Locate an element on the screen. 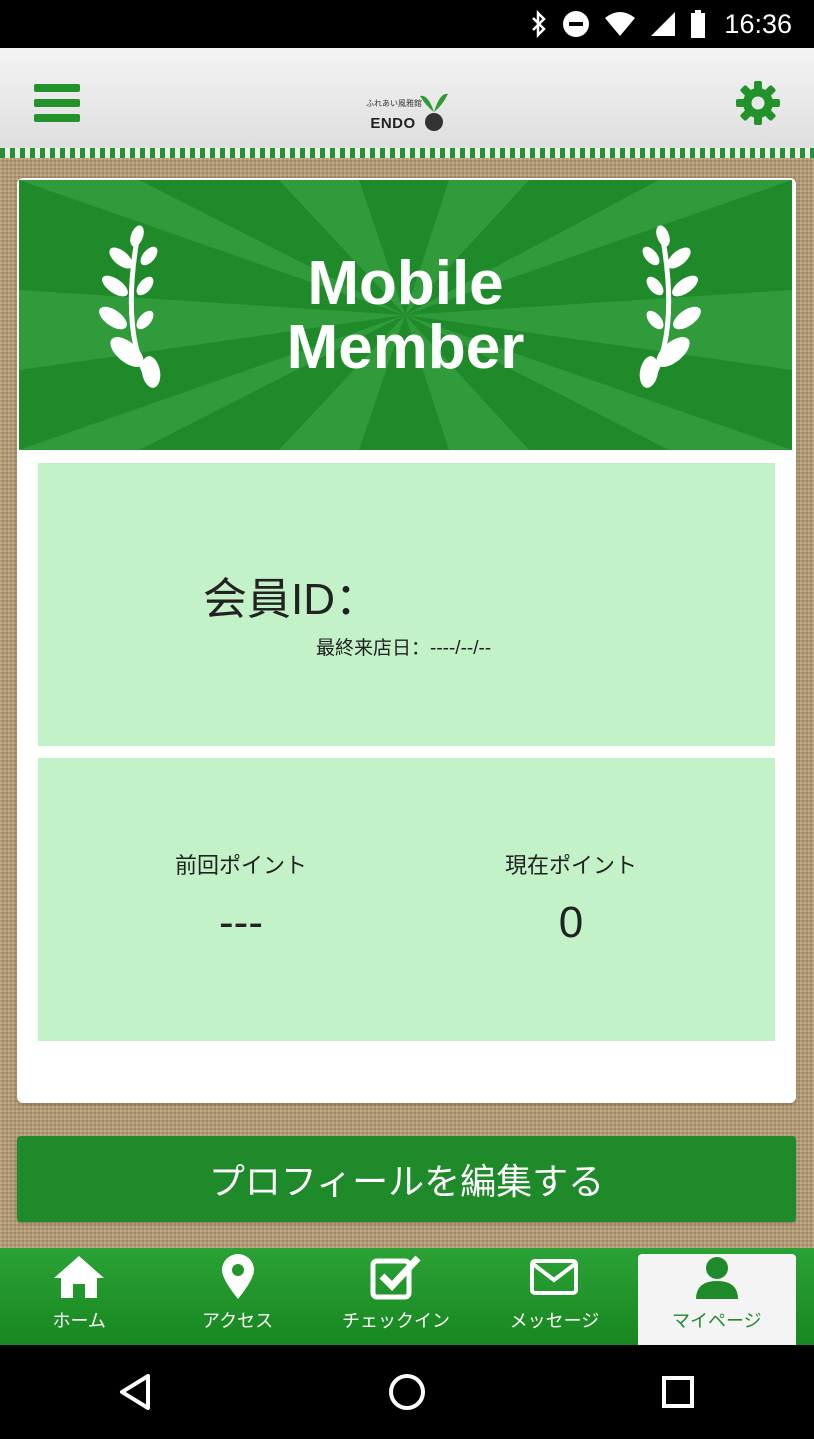 This screenshot has height=1439, width=814. system-navigation-bar is located at coordinates (407, 1392).